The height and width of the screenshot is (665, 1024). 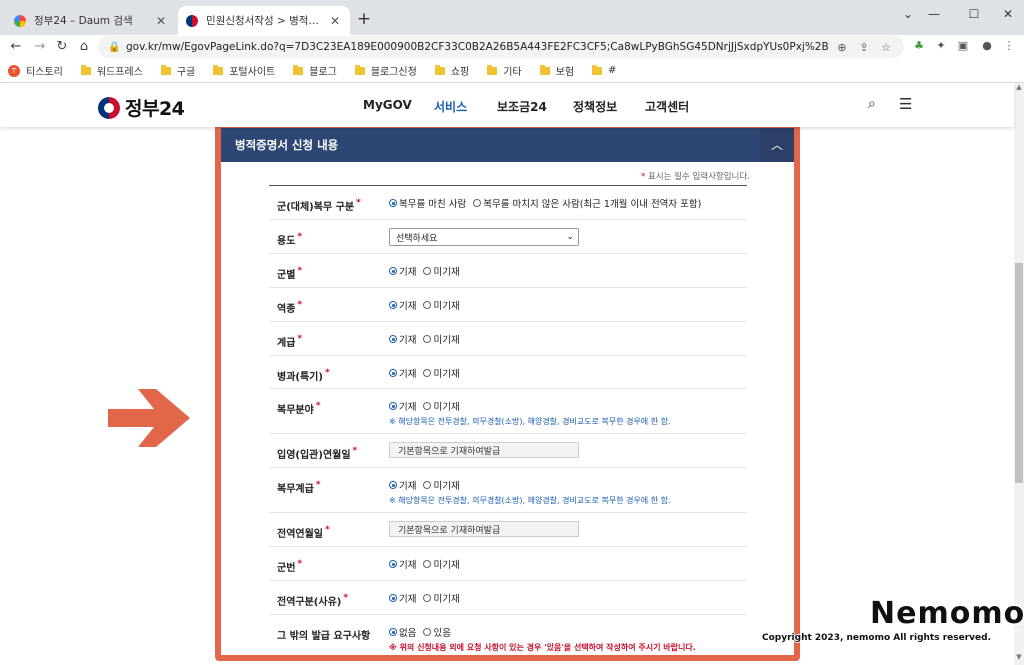 What do you see at coordinates (947, 613) in the screenshot?
I see `watermark-name: Nemomo` at bounding box center [947, 613].